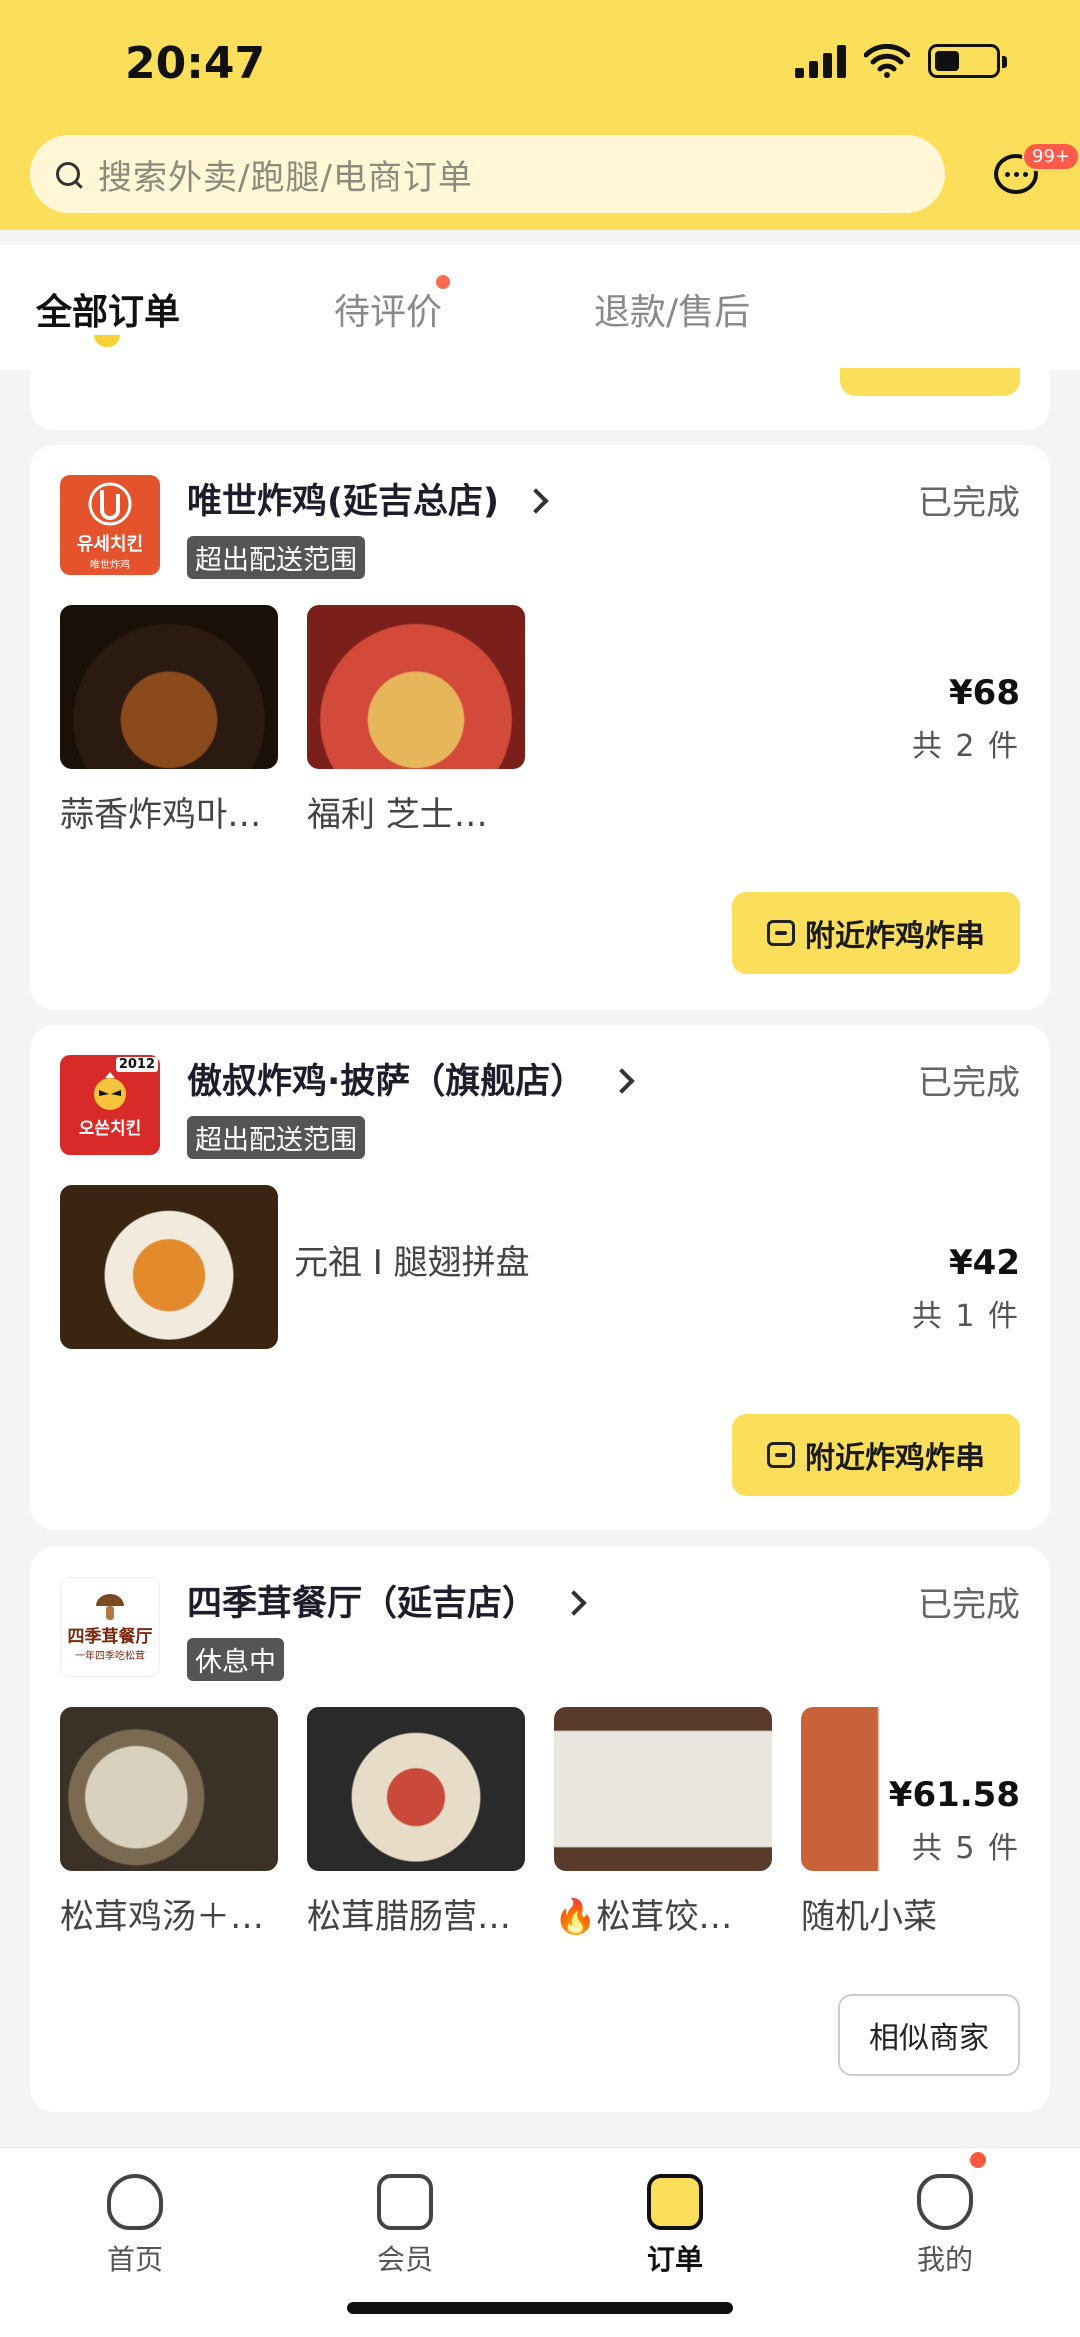  What do you see at coordinates (954, 1795) in the screenshot?
I see `order-price: ¥61.58` at bounding box center [954, 1795].